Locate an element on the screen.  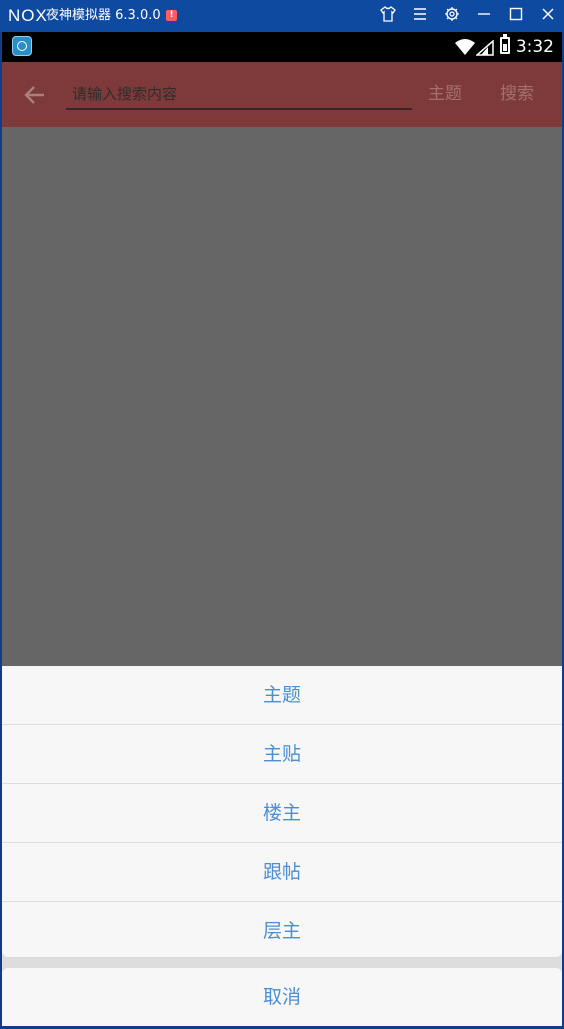
signal-icon is located at coordinates (485, 48).